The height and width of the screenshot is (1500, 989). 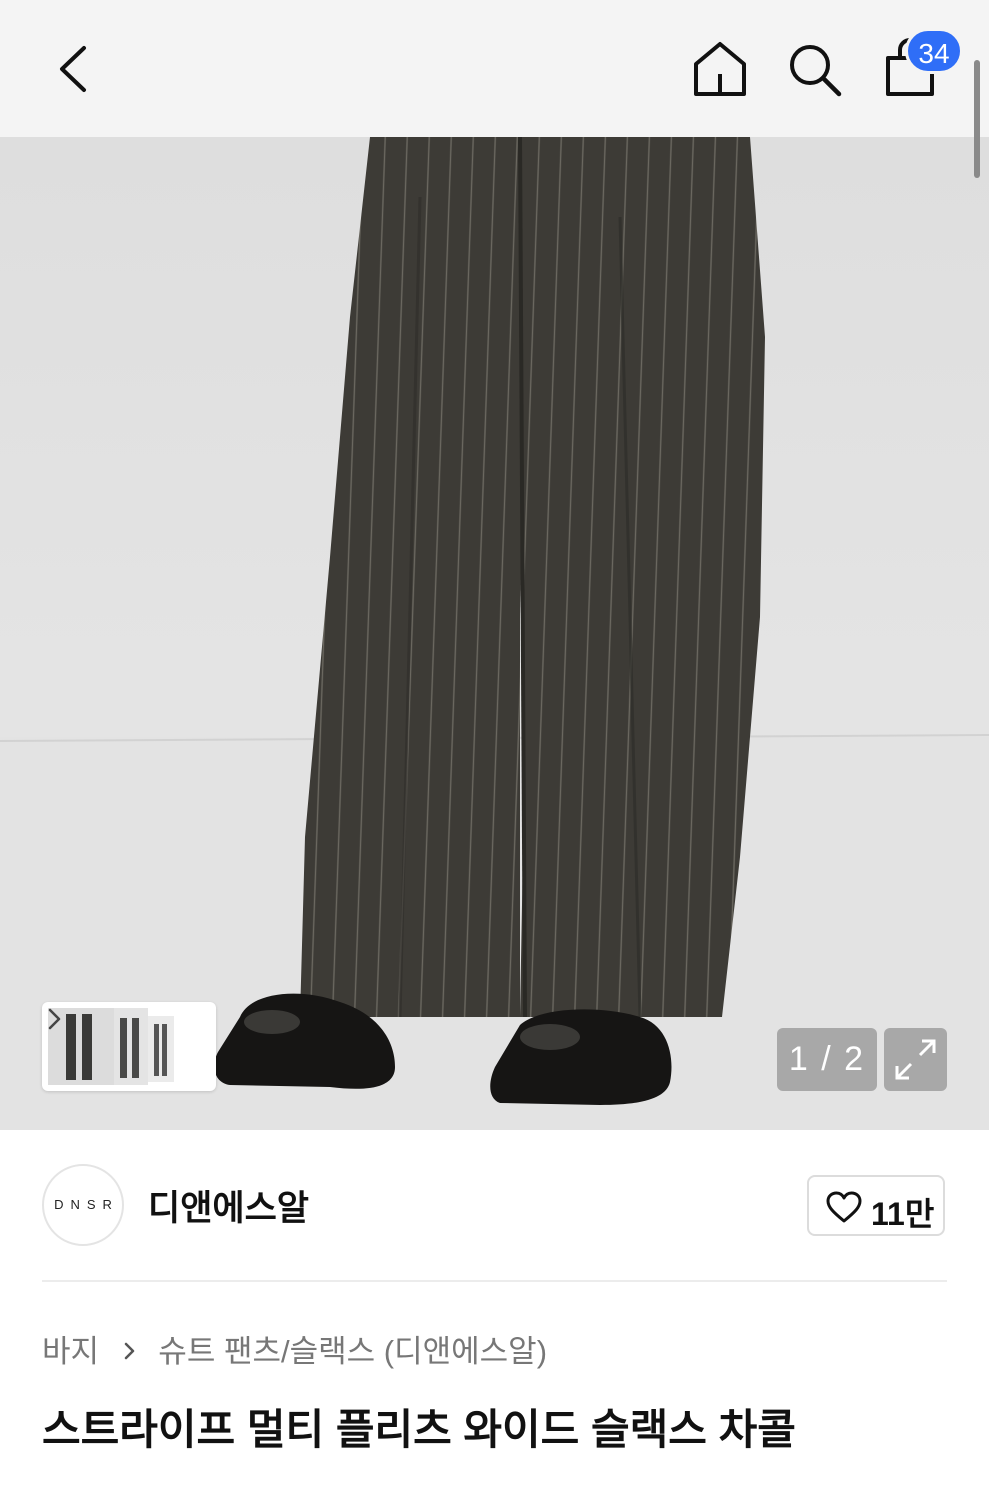 I want to click on breadcrumb-category: 바지, so click(x=70, y=1351).